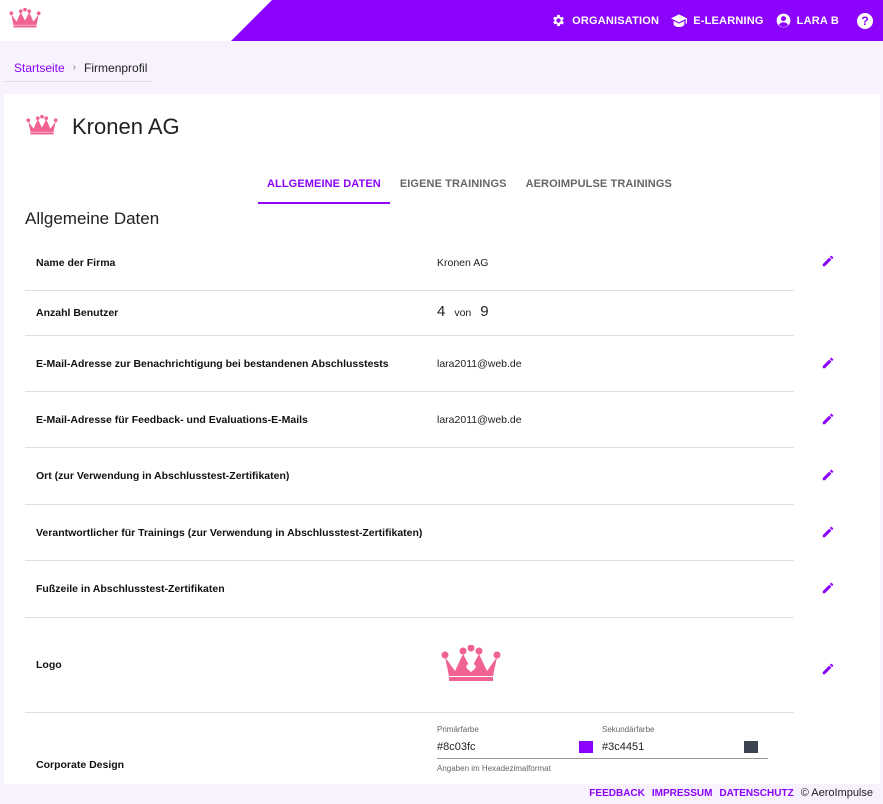  I want to click on secondary-color-input: #3c4451, so click(685, 750).